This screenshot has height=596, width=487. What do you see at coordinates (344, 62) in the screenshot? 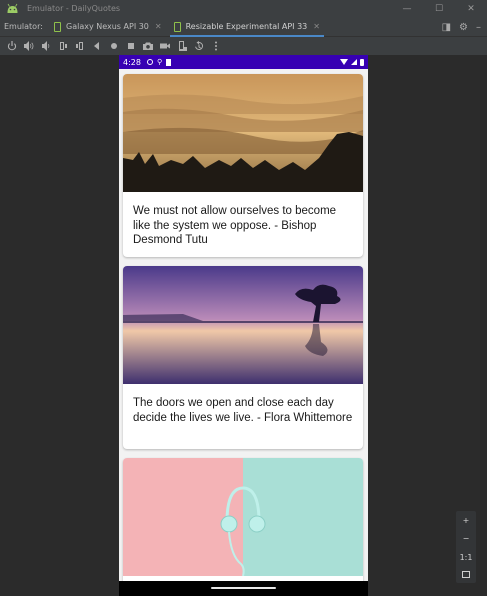
I see `wifi-icon` at bounding box center [344, 62].